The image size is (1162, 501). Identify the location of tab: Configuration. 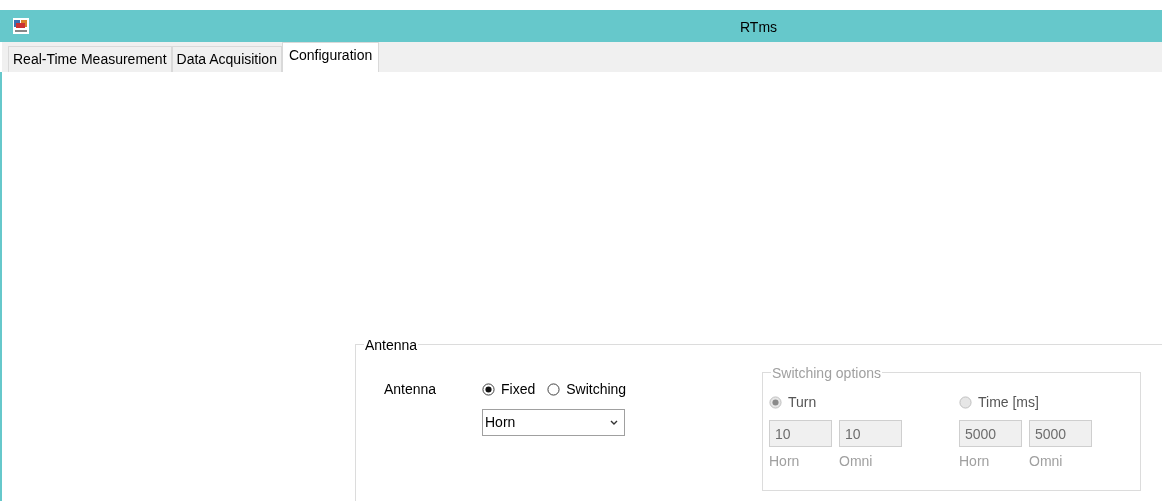
(330, 57).